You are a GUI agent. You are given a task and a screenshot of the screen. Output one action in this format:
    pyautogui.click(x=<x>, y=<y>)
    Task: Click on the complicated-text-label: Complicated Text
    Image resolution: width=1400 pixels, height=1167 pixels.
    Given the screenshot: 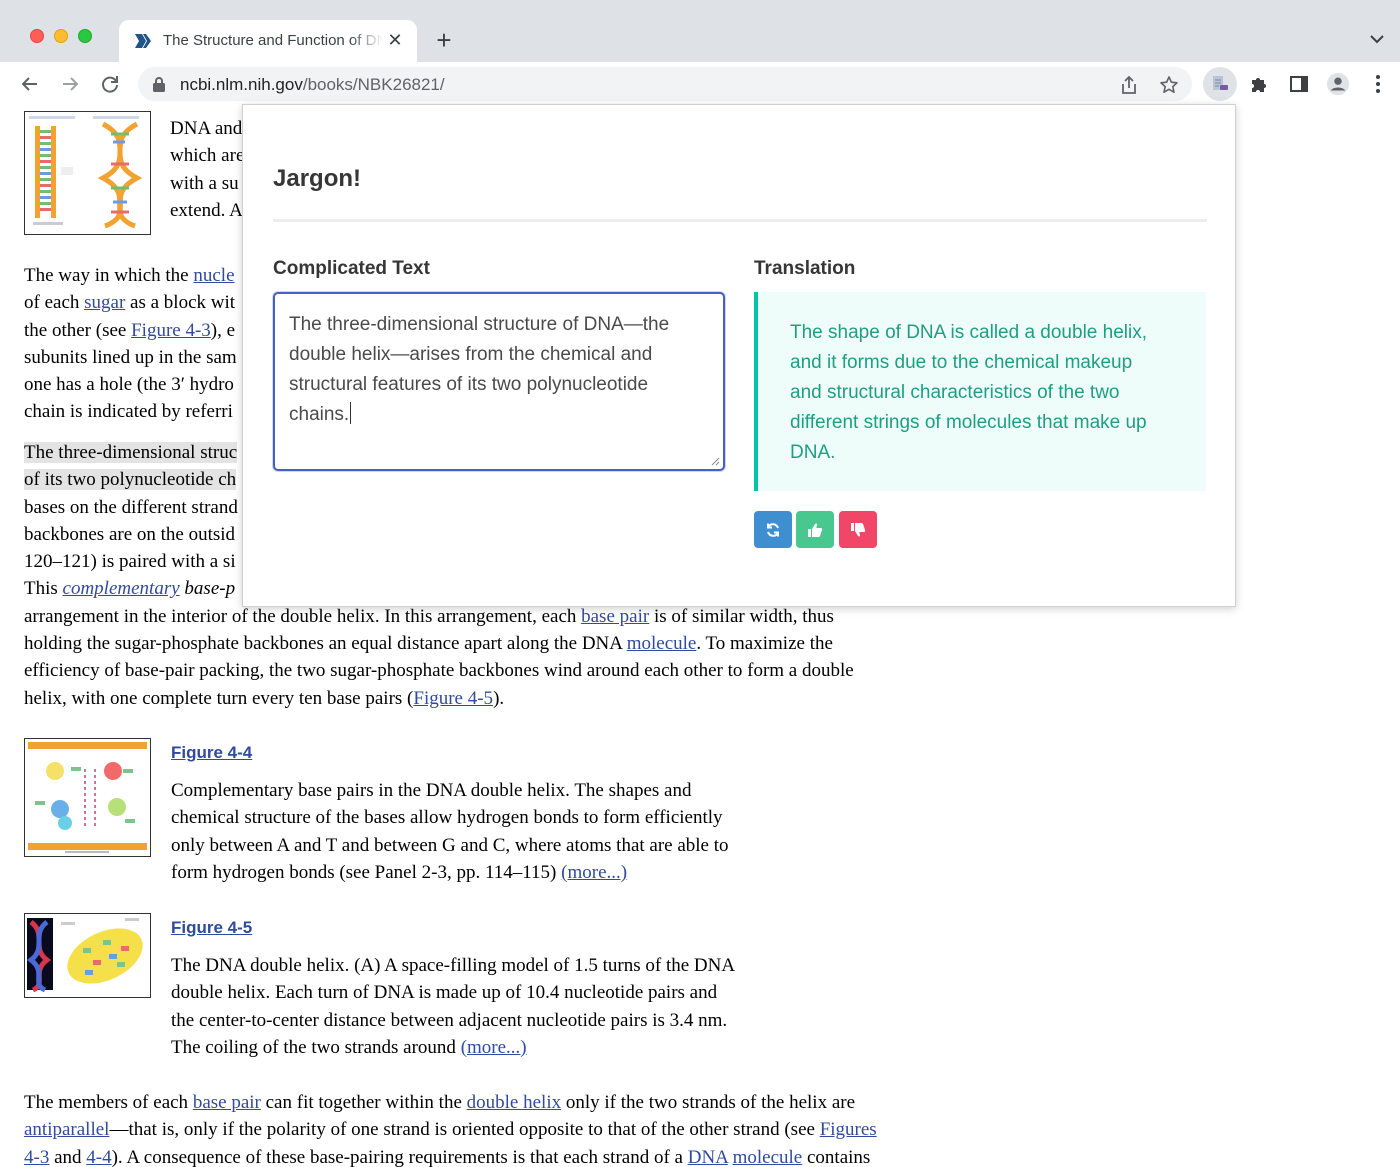 What is the action you would take?
    pyautogui.click(x=351, y=268)
    